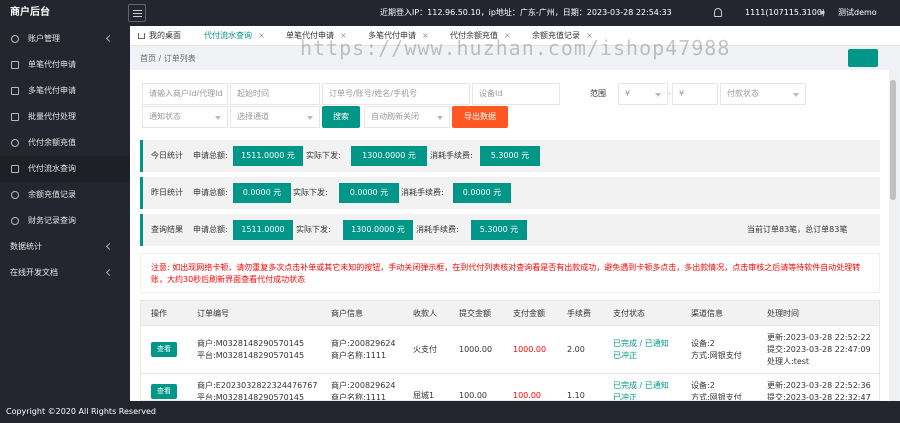  I want to click on sidebar-item-payout-query: 代付流水查询, so click(65, 169).